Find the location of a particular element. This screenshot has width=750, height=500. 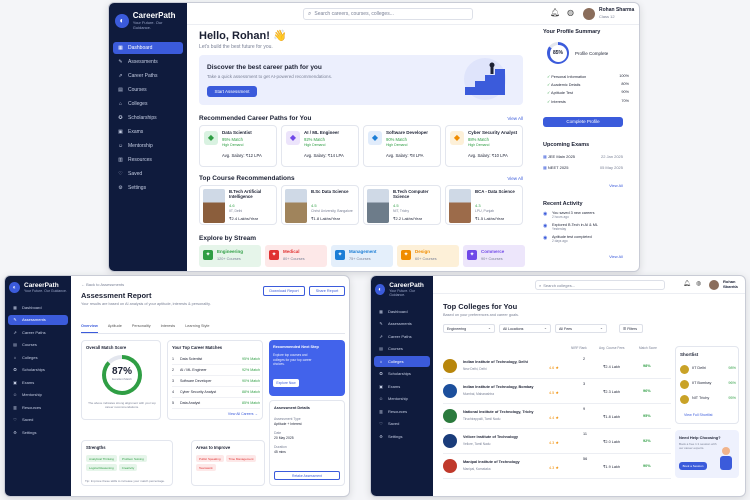

exam-item: ▦ NEET 2025 05 May 2025 is located at coordinates (583, 167).